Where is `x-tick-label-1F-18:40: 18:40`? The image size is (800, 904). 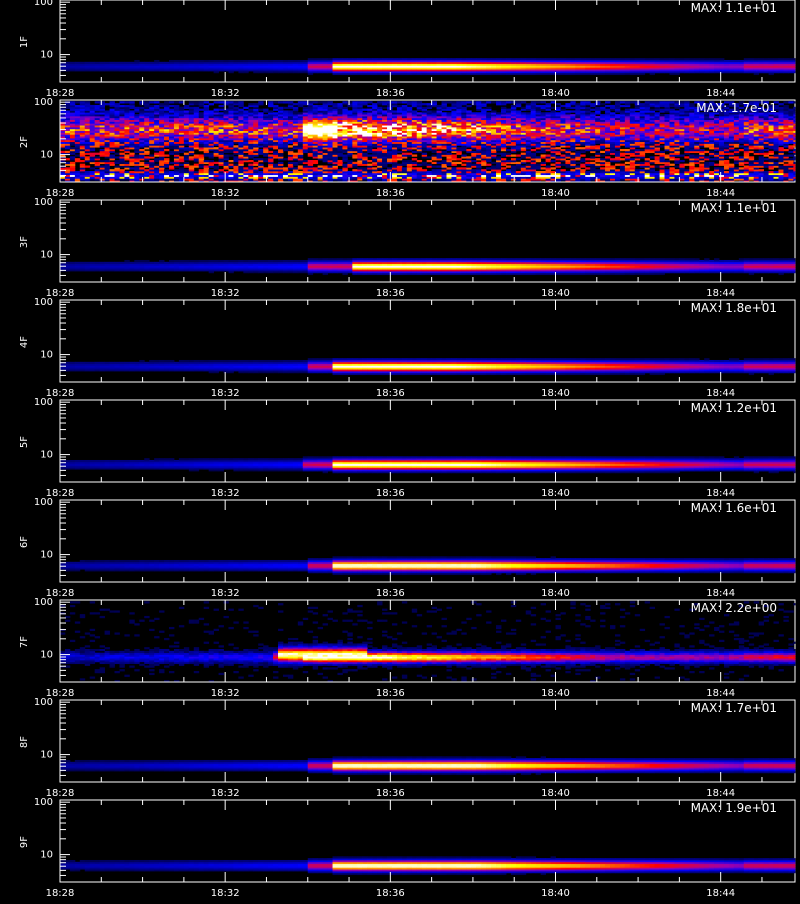
x-tick-label-1F-18:40: 18:40 is located at coordinates (555, 93).